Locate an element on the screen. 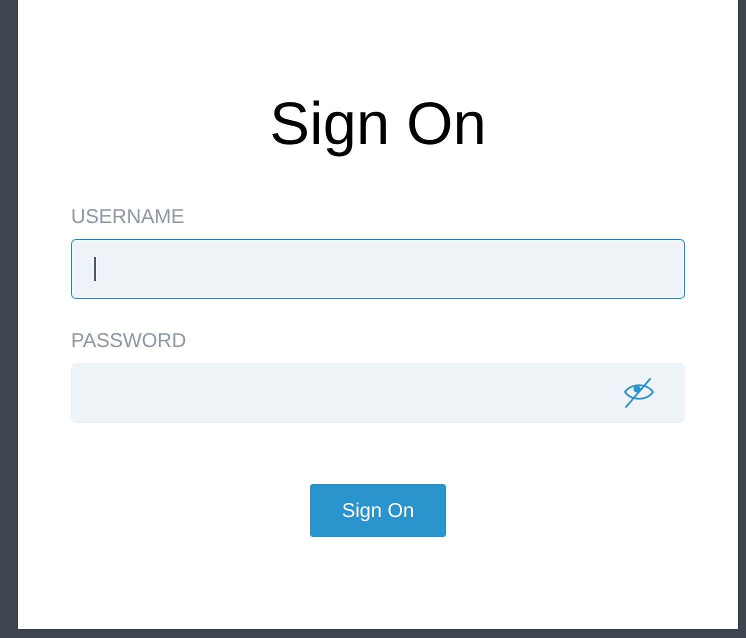  sign-on-button: Sign On is located at coordinates (378, 510).